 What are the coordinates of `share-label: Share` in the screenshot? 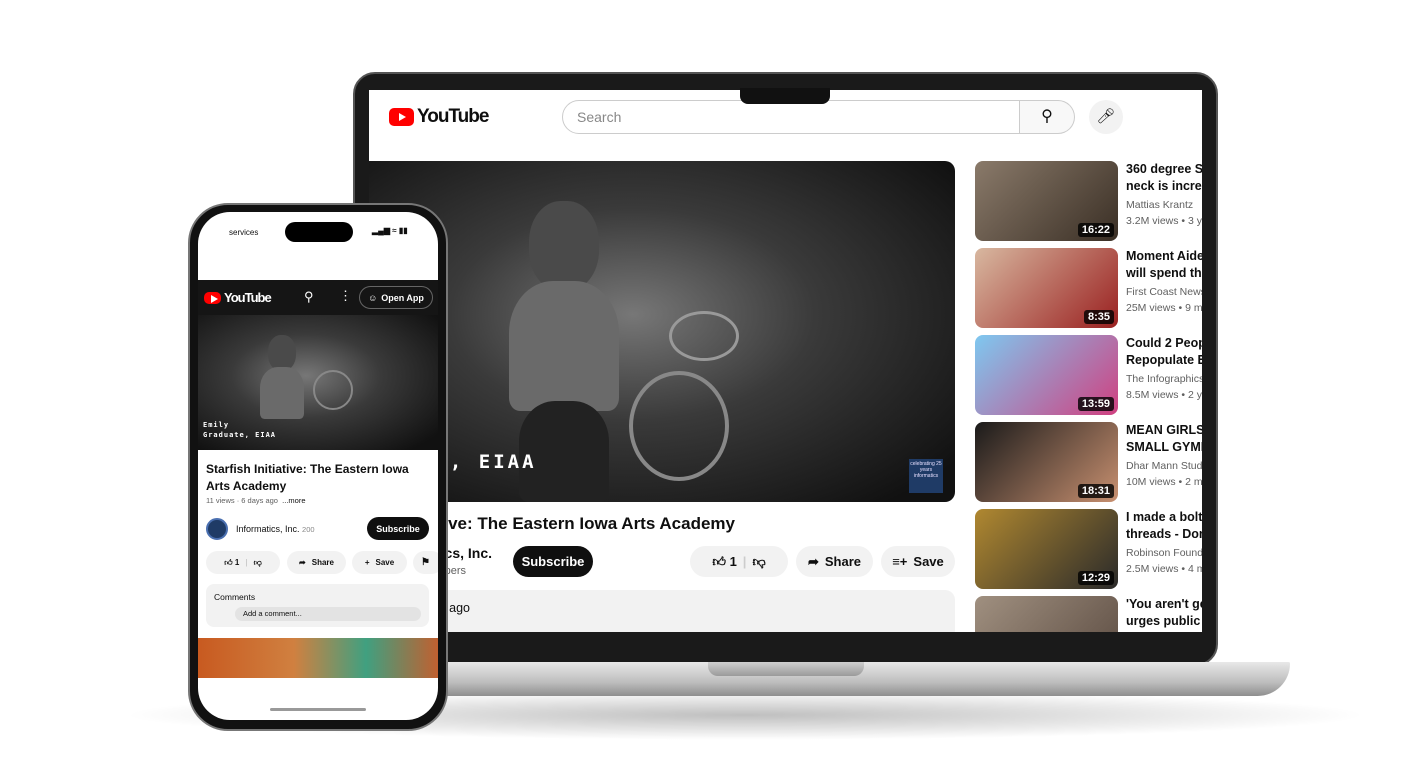 It's located at (322, 562).